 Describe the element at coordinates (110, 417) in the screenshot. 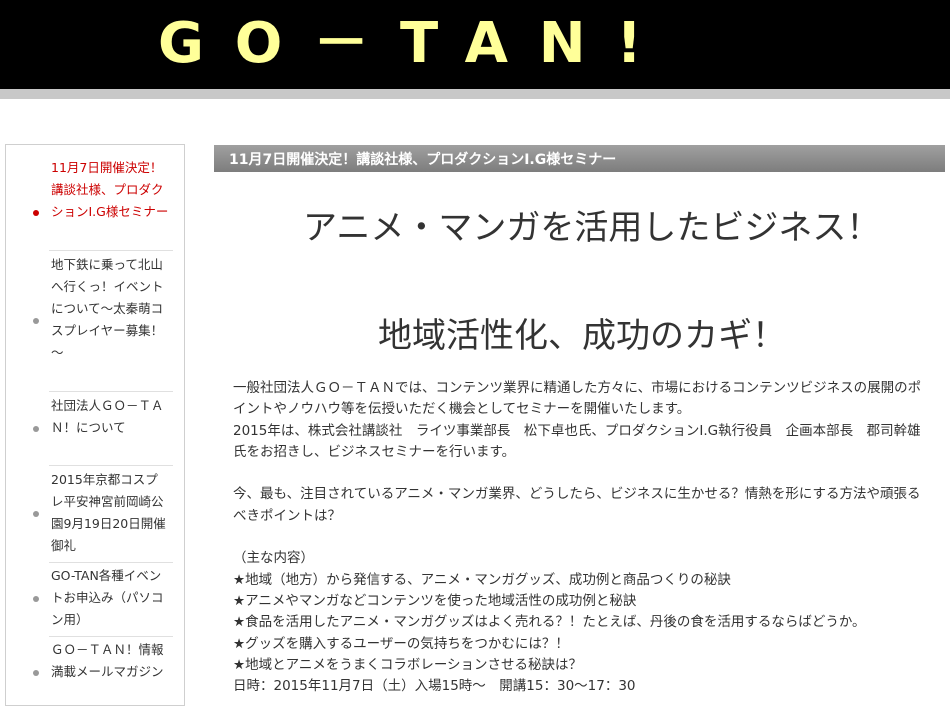

I see `sidebar-item-label: 社団法人ＧＯ－ＴＡＮ！について` at that location.